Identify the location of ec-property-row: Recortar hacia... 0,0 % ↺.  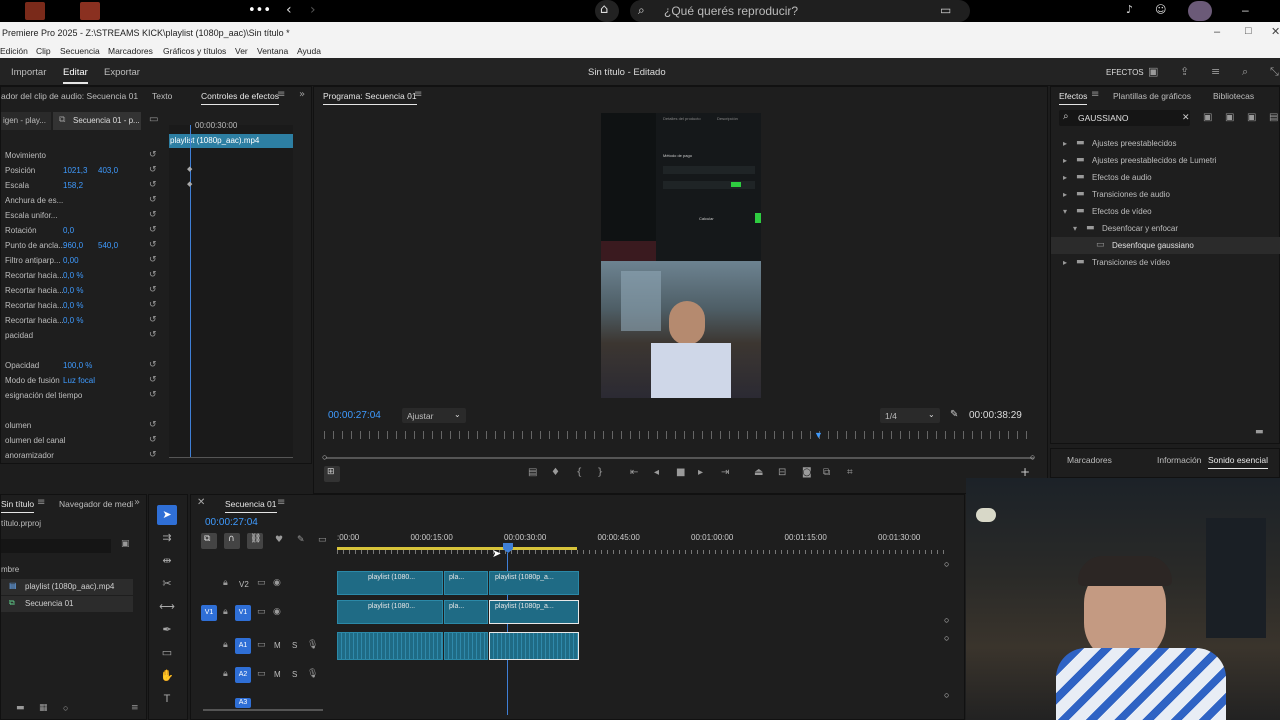
(85, 320).